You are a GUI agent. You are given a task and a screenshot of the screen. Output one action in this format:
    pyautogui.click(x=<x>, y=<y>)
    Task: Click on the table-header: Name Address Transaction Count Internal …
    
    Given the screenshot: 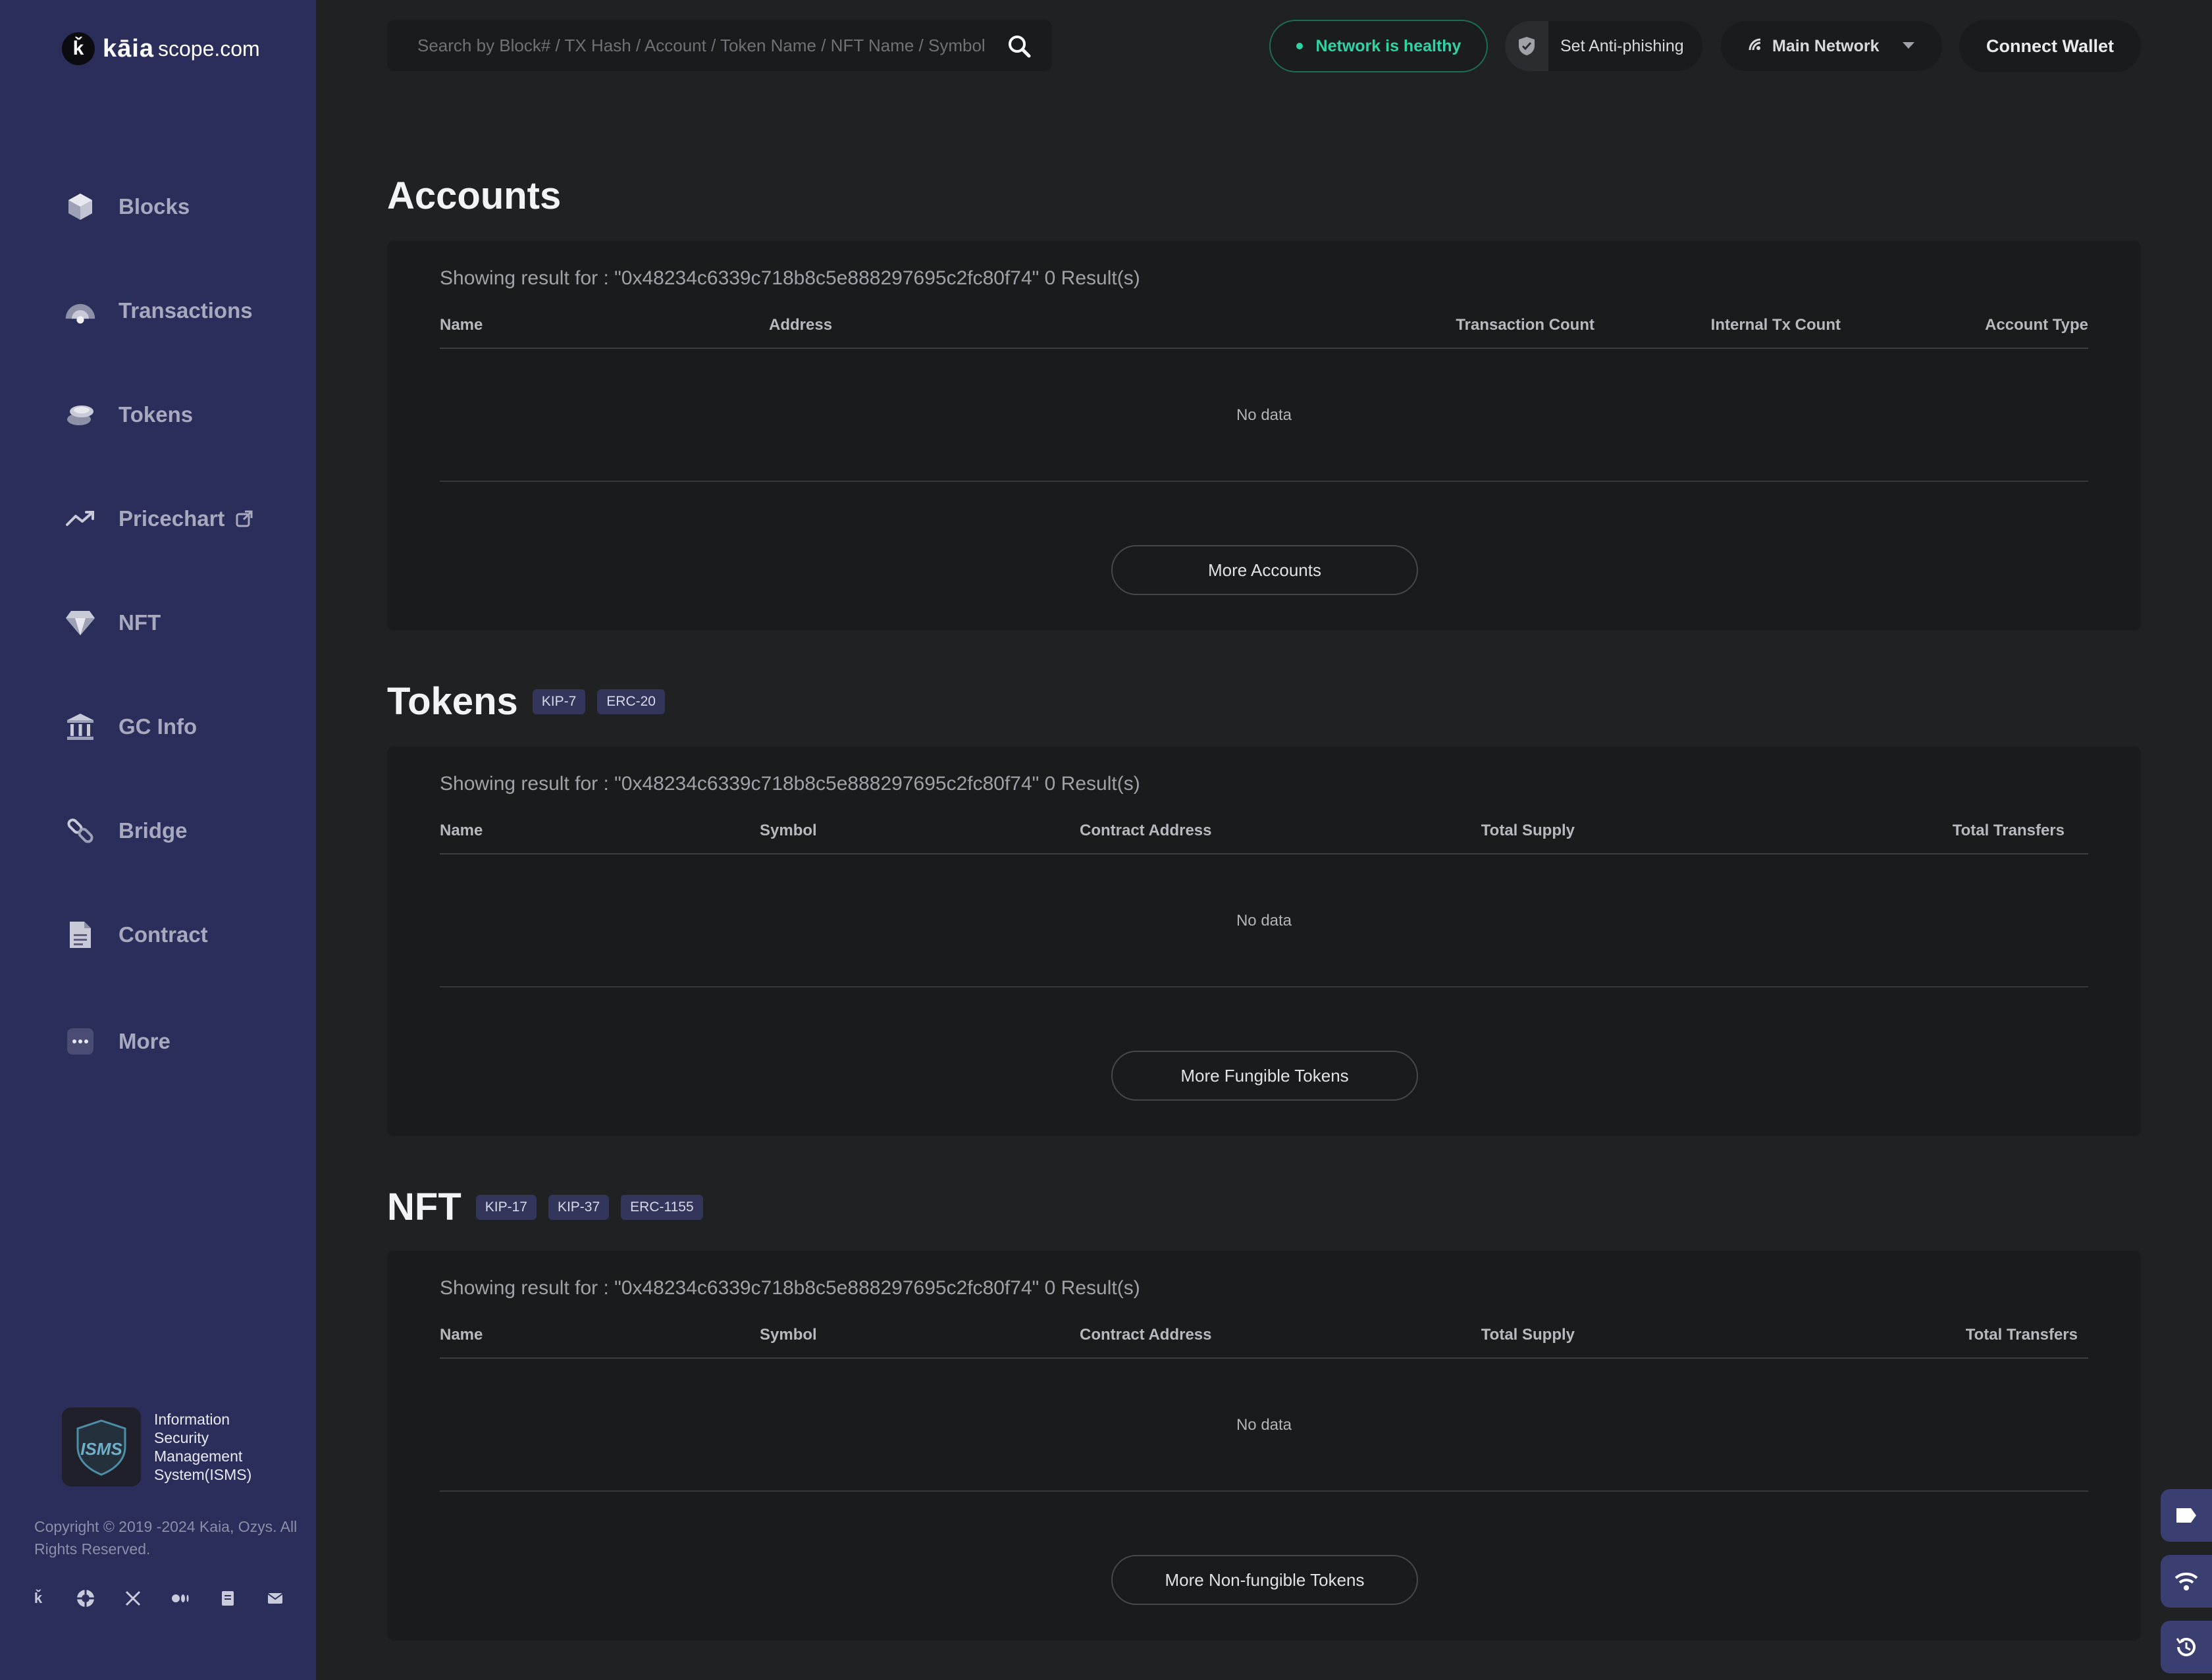 What is the action you would take?
    pyautogui.click(x=1264, y=329)
    